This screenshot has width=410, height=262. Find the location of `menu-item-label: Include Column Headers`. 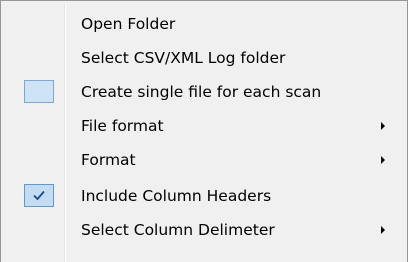

menu-item-label: Include Column Headers is located at coordinates (176, 196).